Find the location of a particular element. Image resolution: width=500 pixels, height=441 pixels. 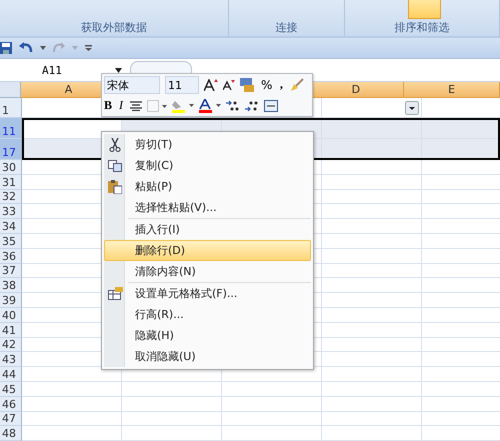

italic-button: I is located at coordinates (121, 105).